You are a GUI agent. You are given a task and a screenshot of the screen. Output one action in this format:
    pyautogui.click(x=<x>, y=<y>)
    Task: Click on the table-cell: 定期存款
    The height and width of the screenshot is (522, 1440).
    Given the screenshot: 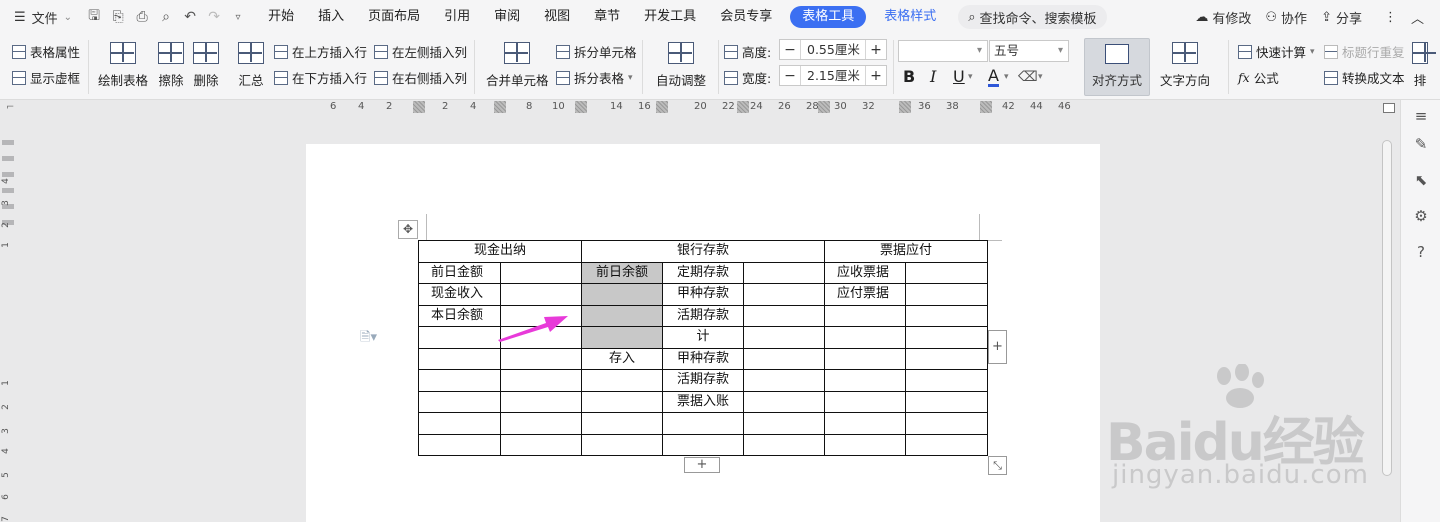 What is the action you would take?
    pyautogui.click(x=703, y=272)
    